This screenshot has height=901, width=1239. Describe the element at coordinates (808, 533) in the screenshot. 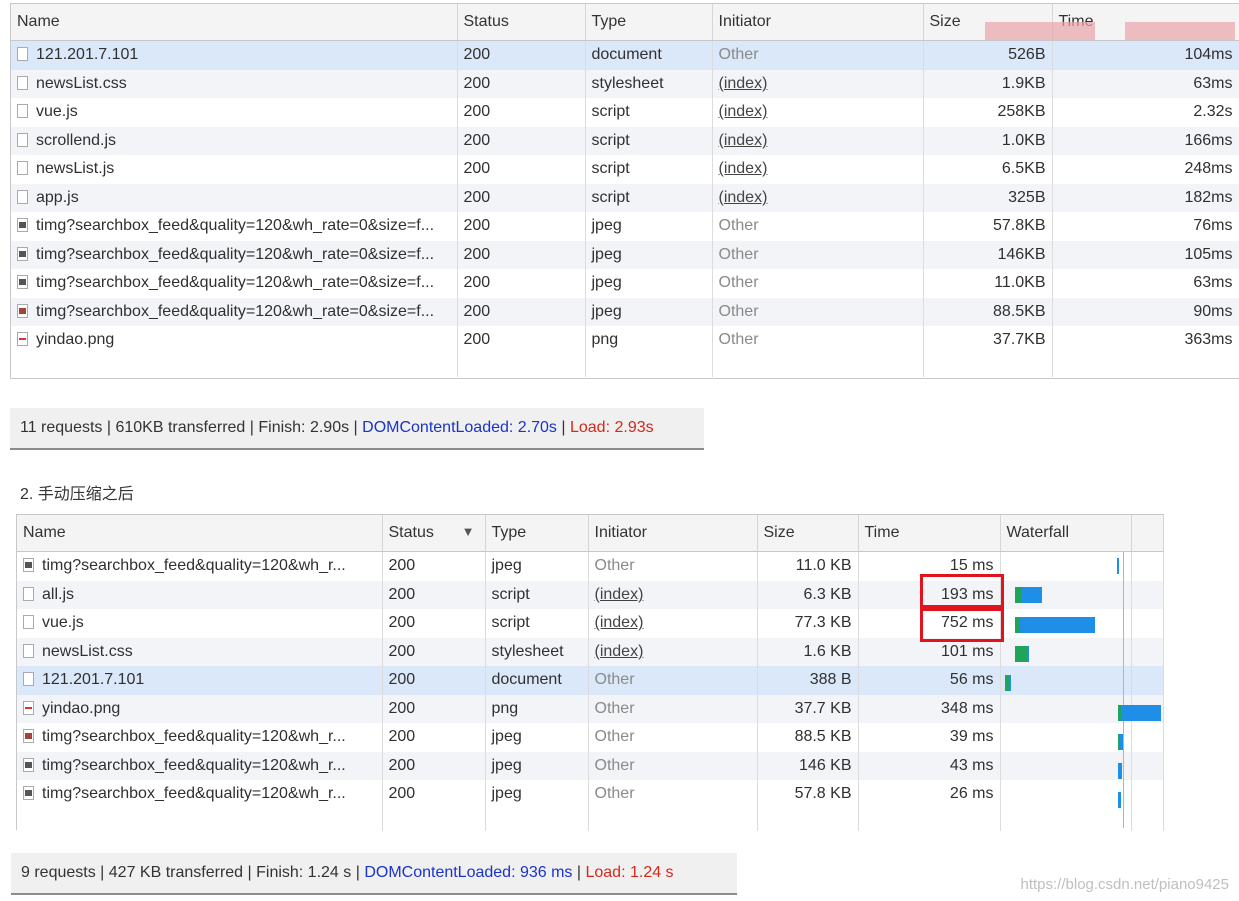

I see `col-header-size: Size` at that location.